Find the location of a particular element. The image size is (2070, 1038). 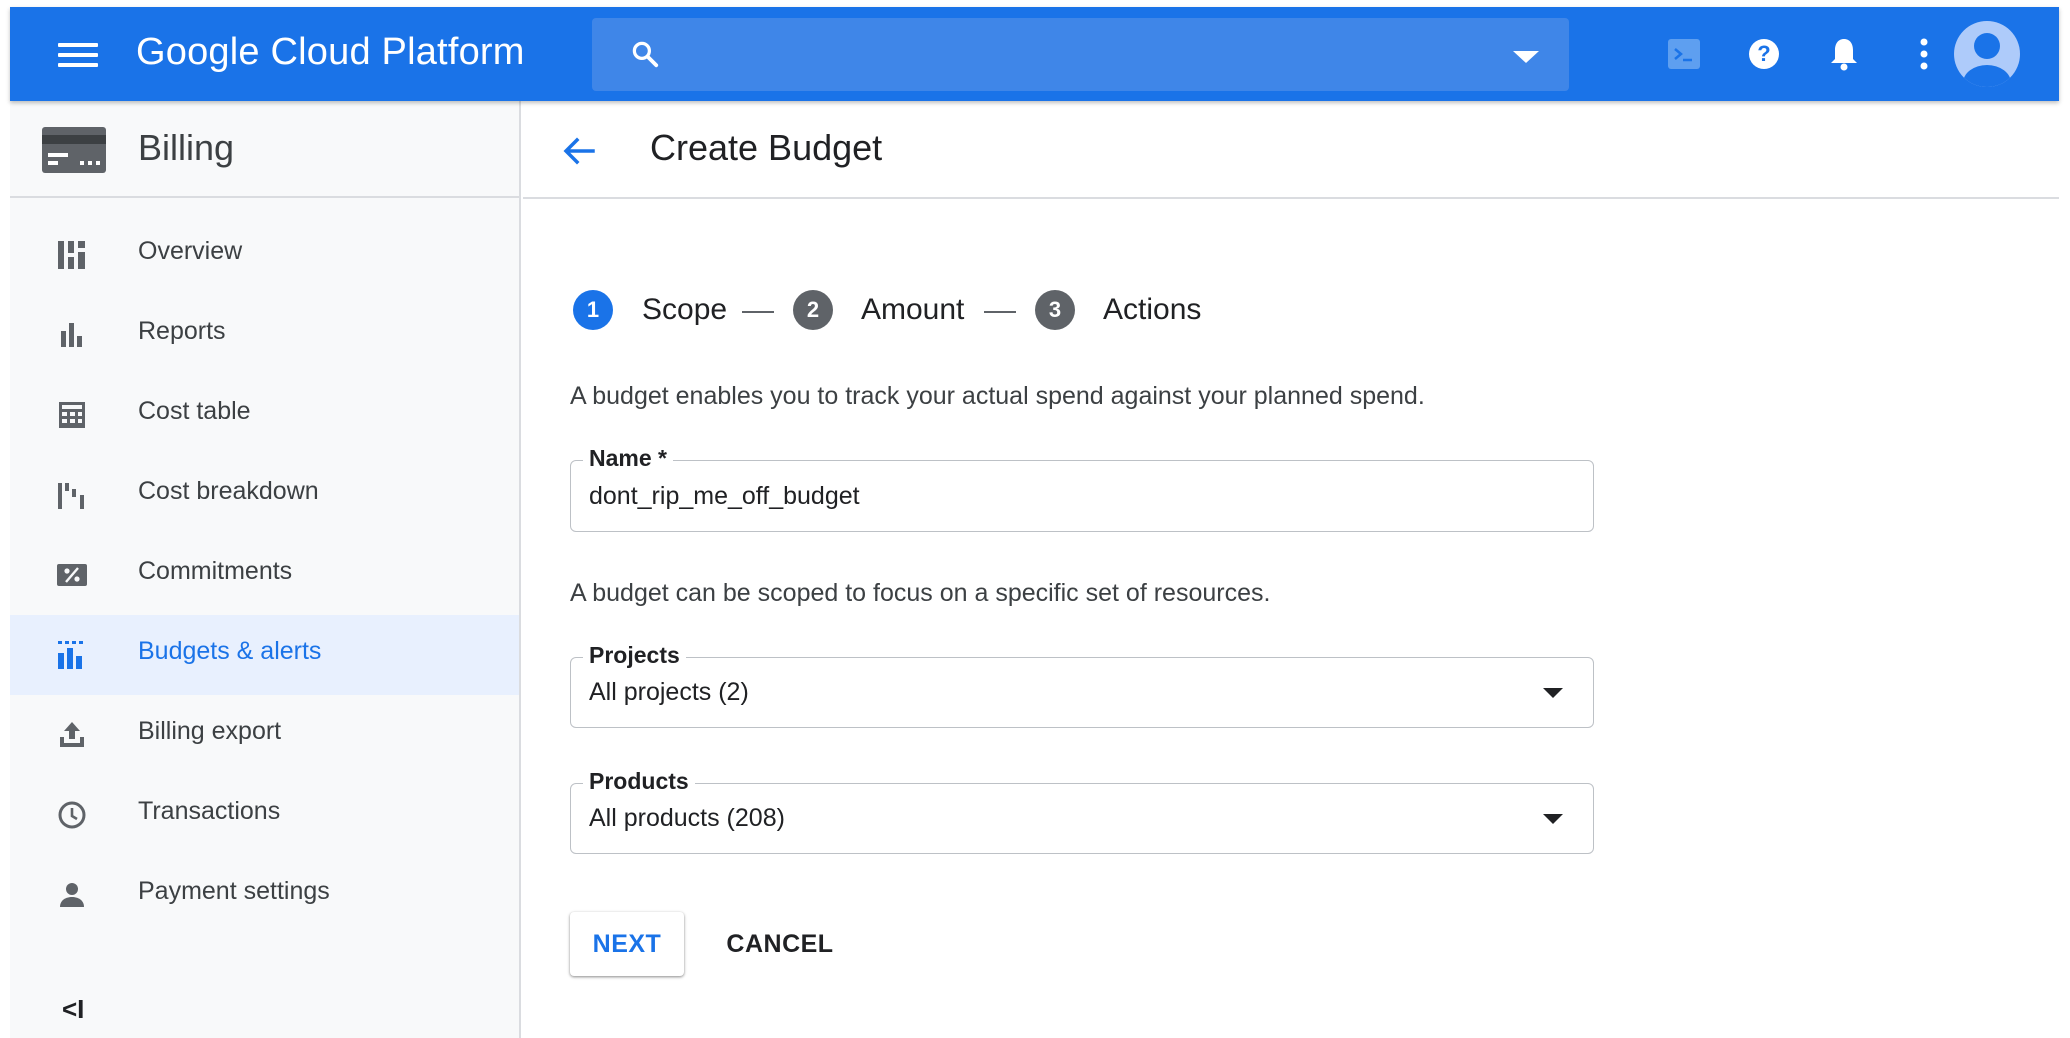

sidebar-item-label: Overview is located at coordinates (190, 251).